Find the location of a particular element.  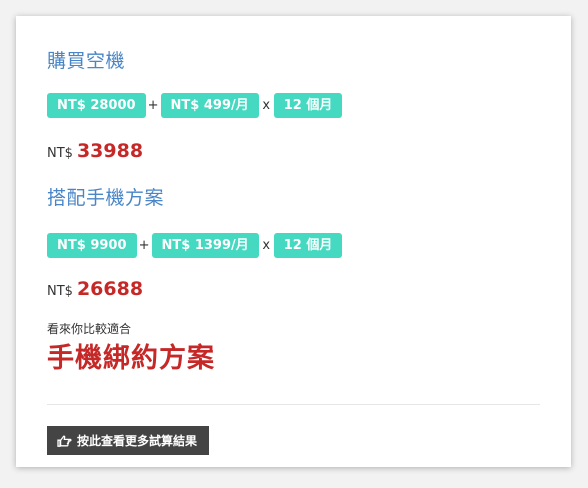

contract-formula: NT$ 9900 + NT$ 1399/月 x 12 個月 is located at coordinates (195, 245).